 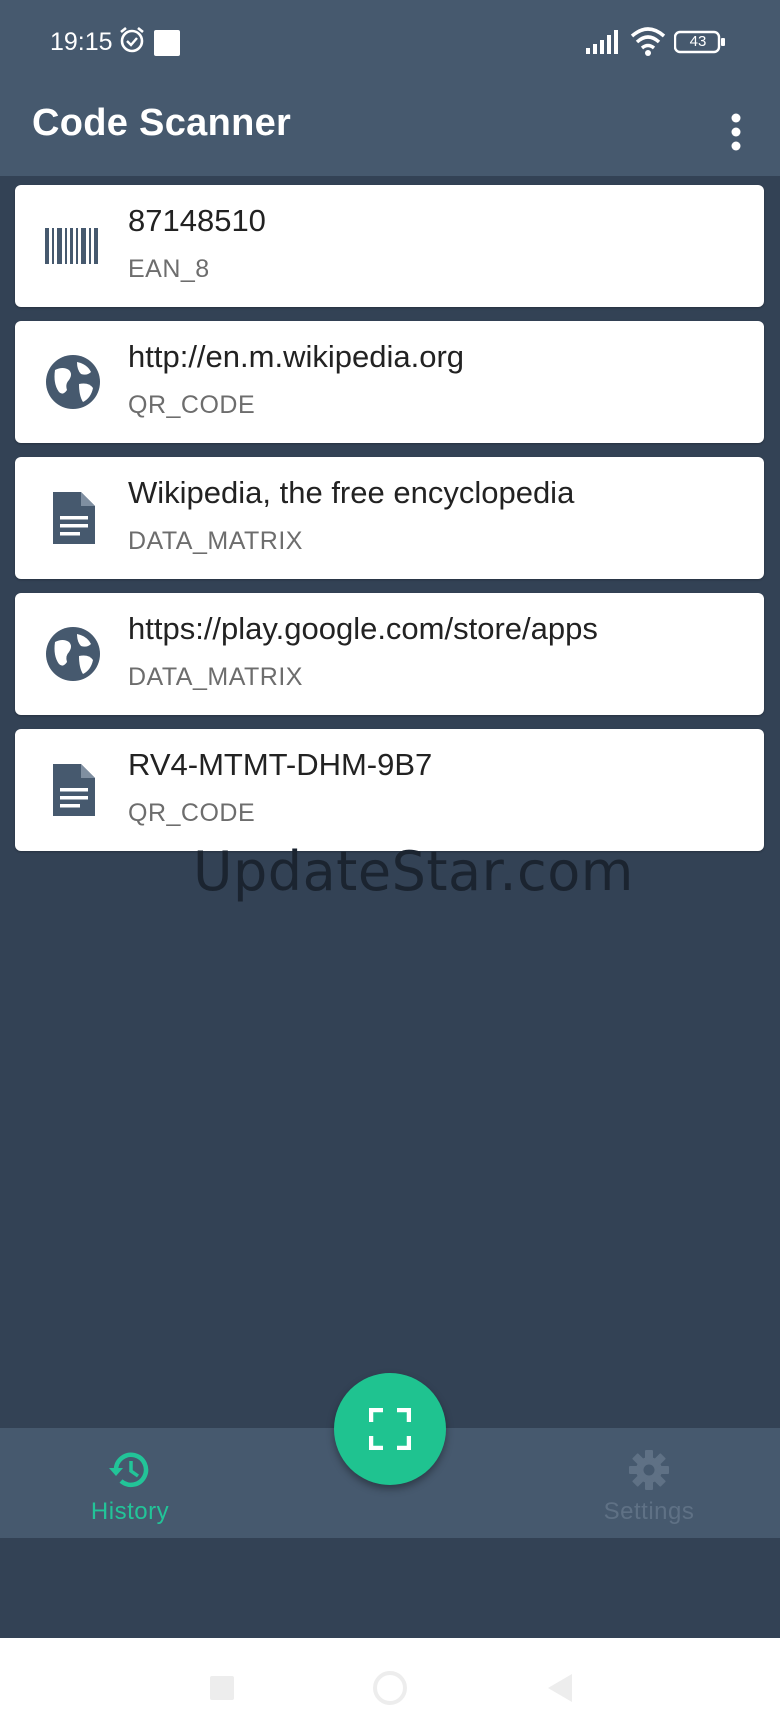 I want to click on history-item-value: RV4-MTMT-DHM-9B7, so click(x=280, y=764).